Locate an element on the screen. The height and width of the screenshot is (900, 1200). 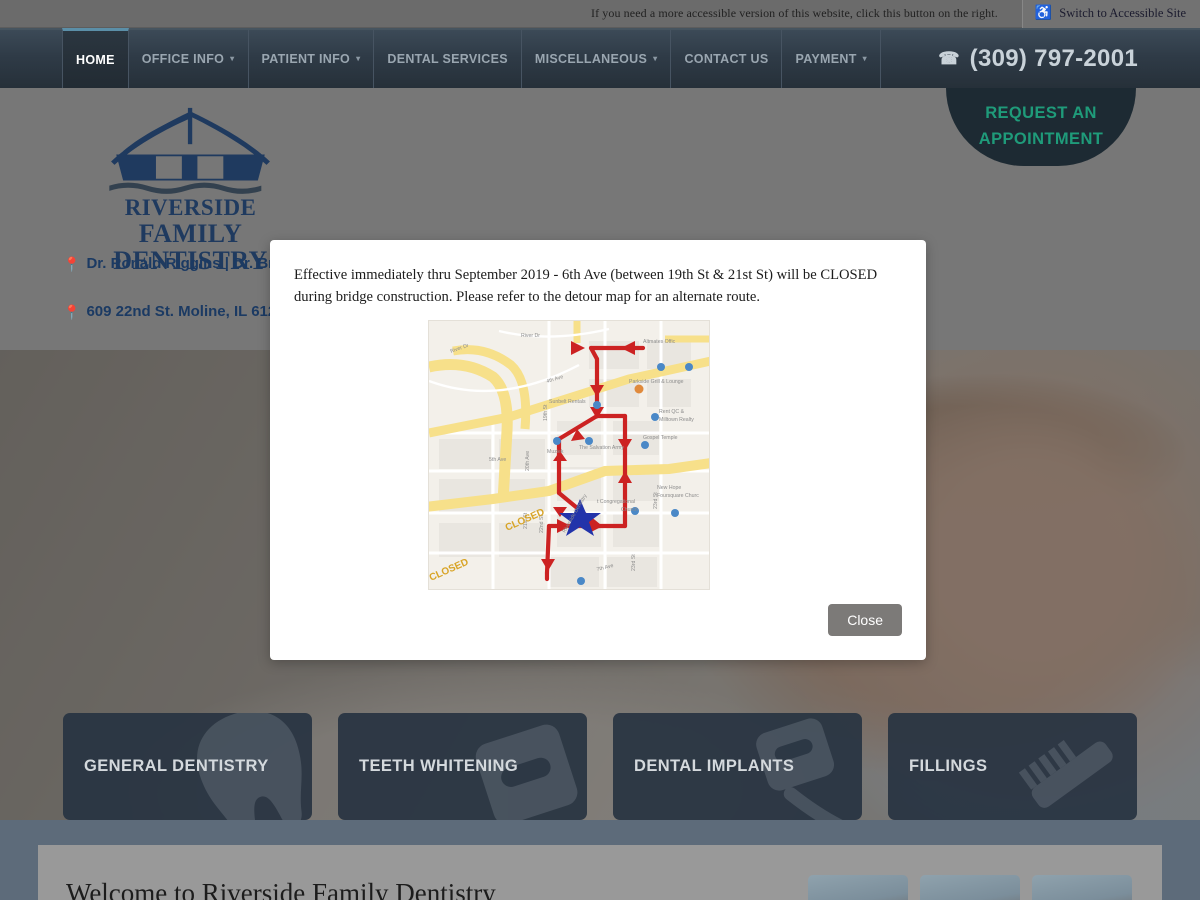
logo-line-1: RIVERSIDE is located at coordinates (190, 207).